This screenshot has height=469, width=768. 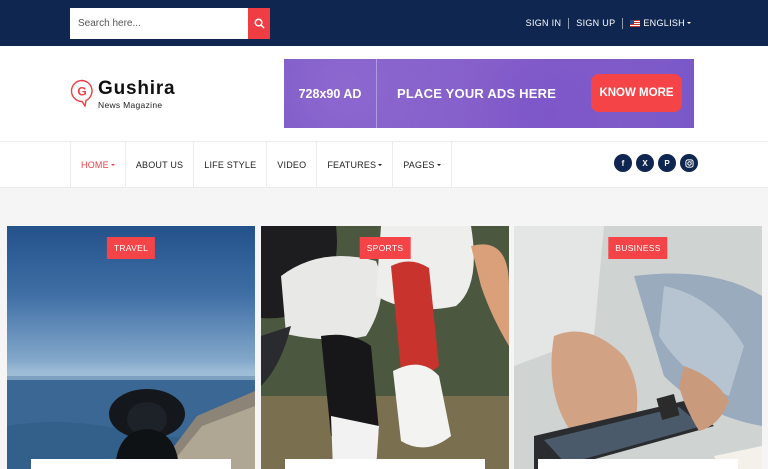 I want to click on nav-label: HOME, so click(x=95, y=164).